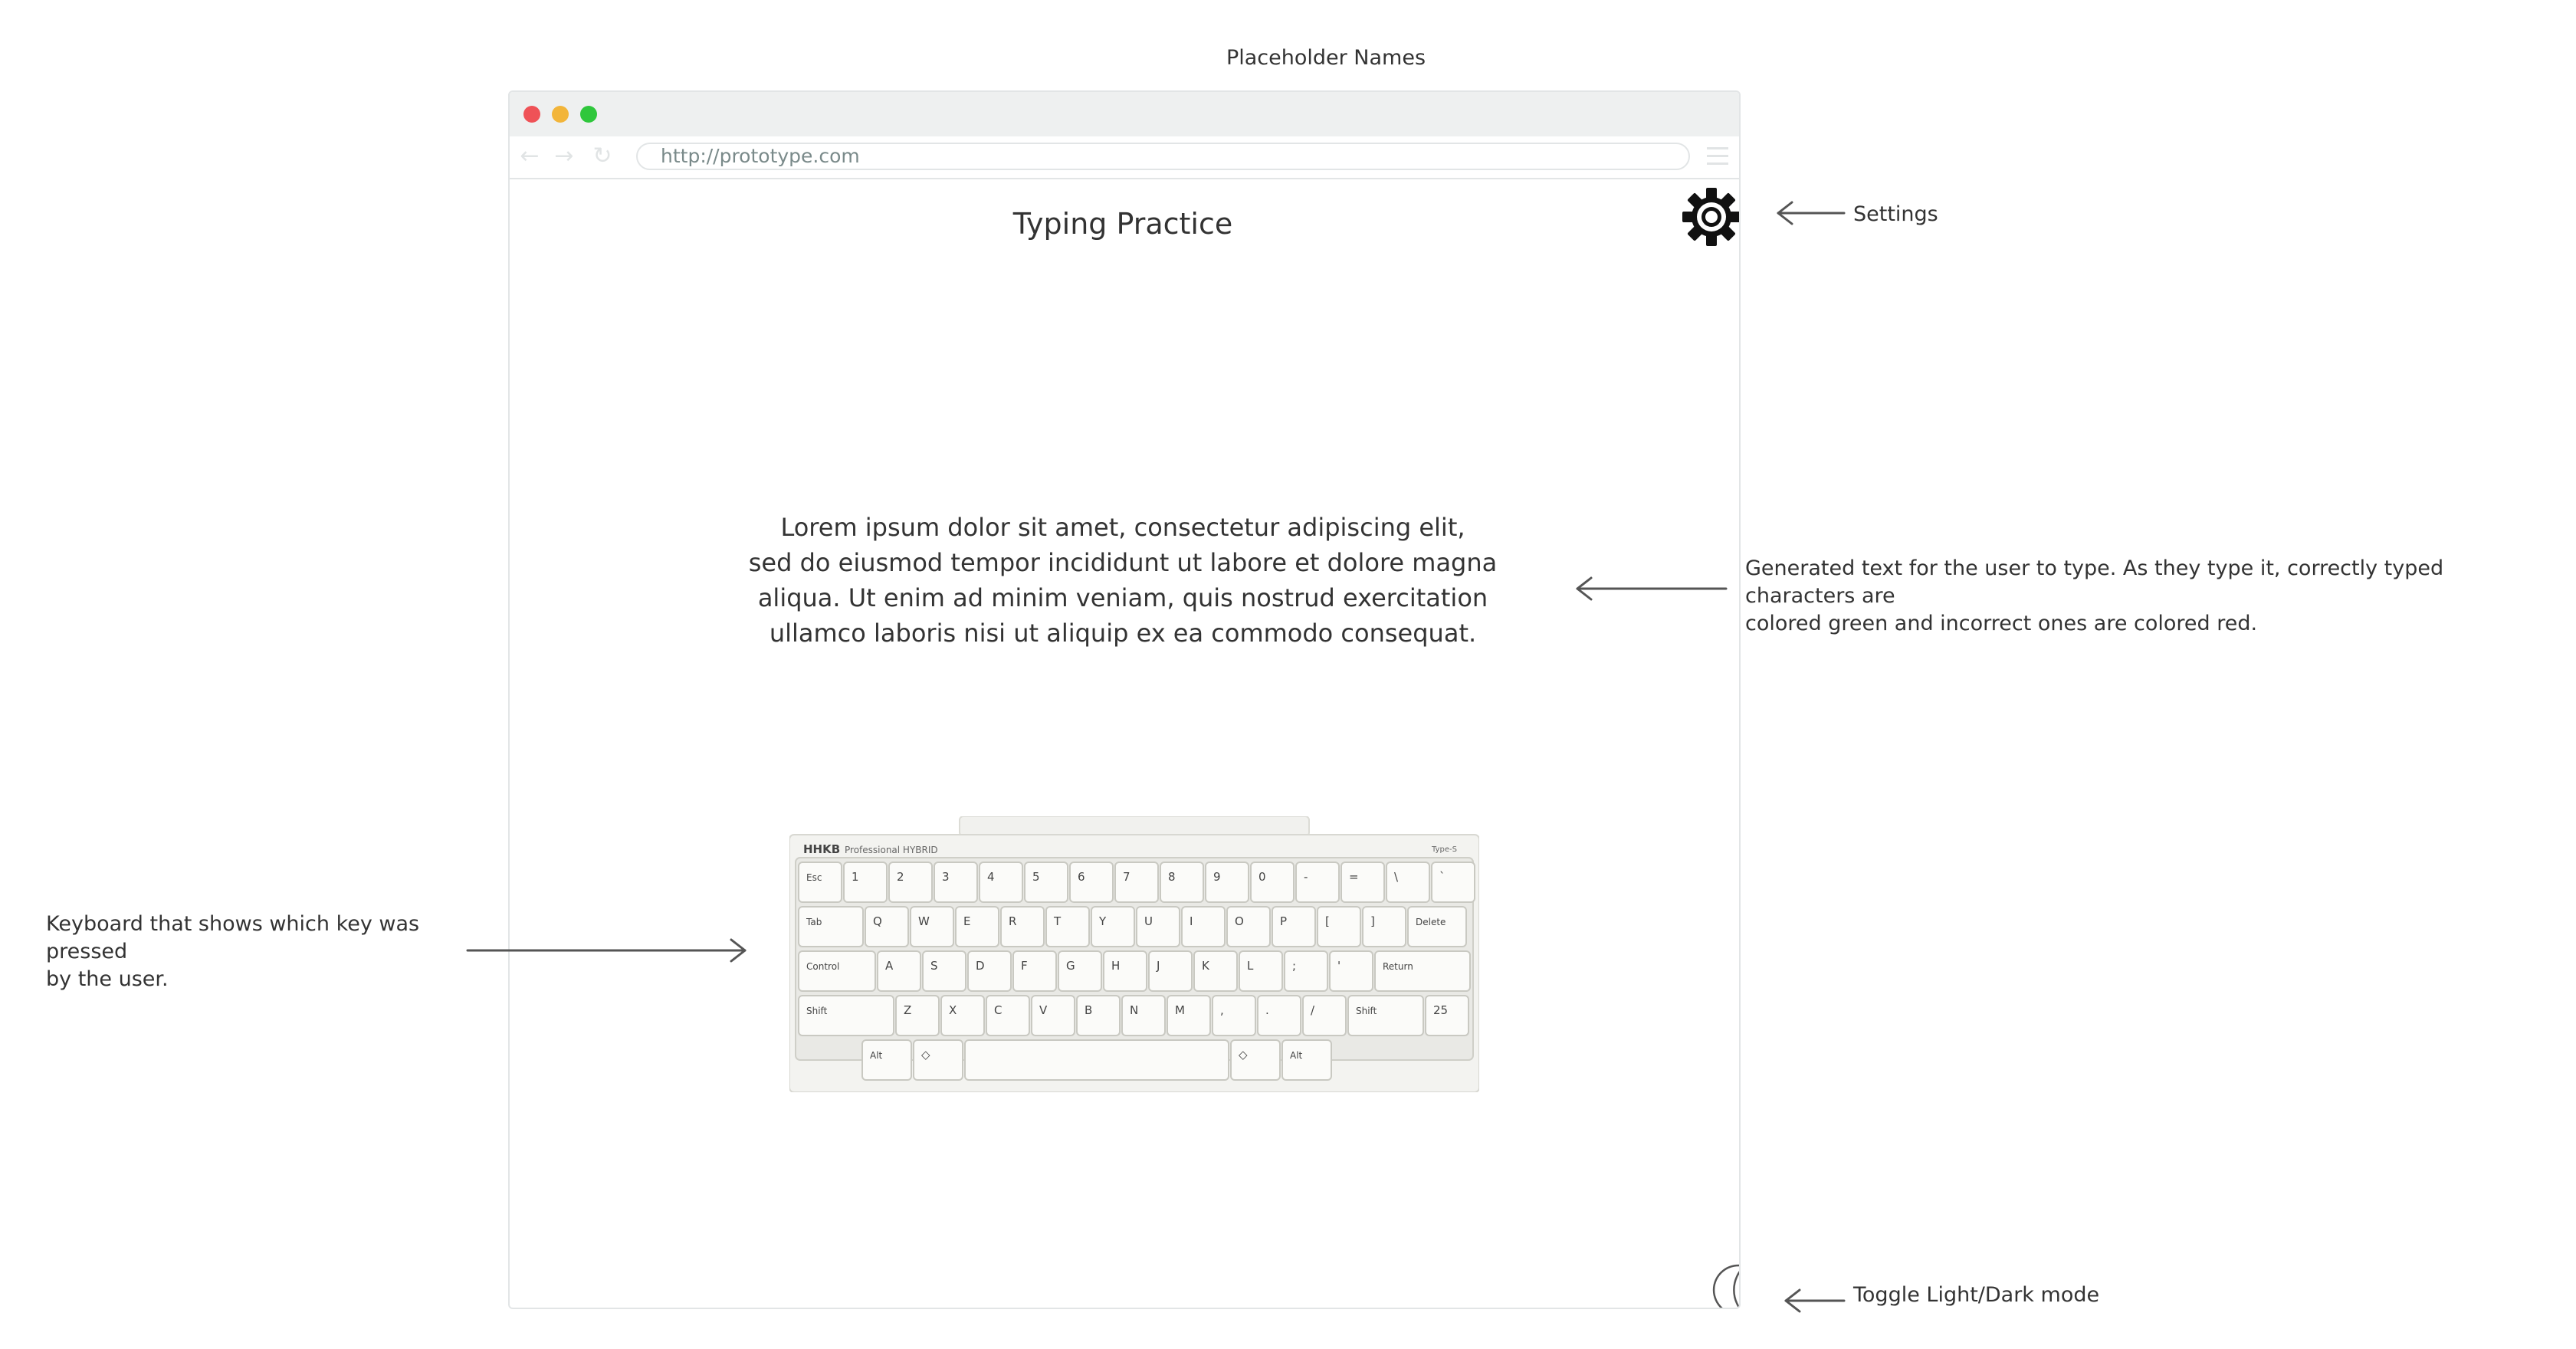  I want to click on keyboard-key-label: M, so click(1180, 1010).